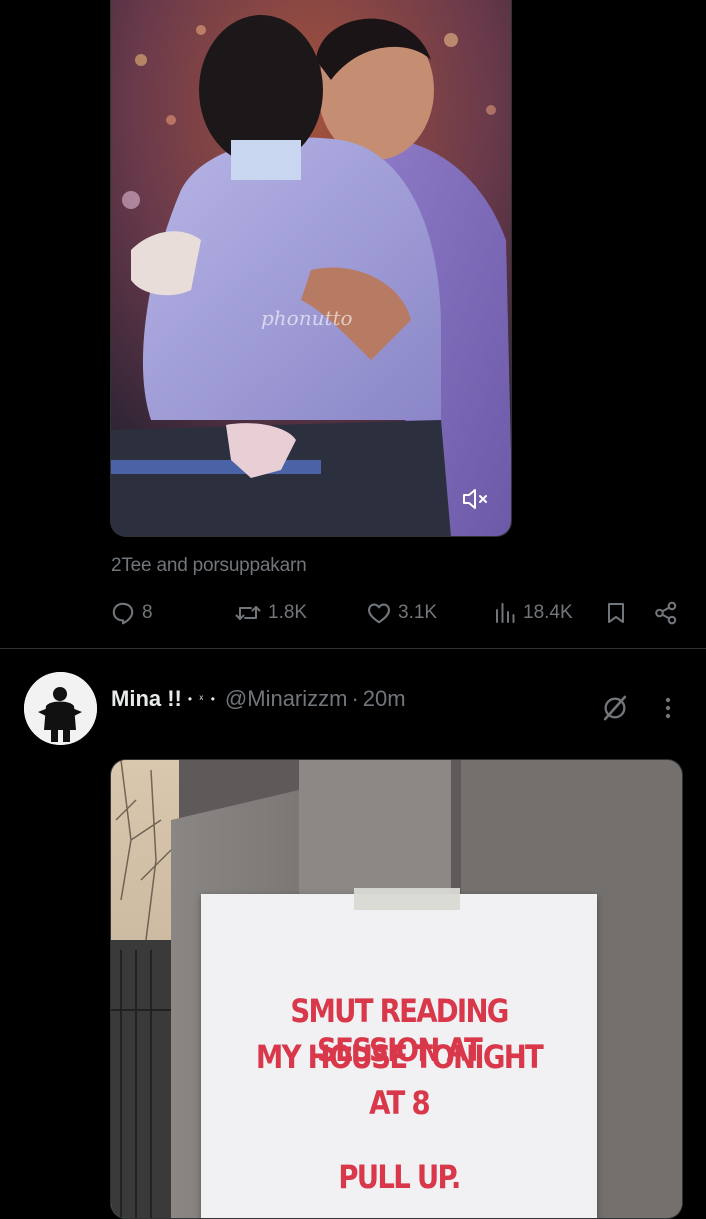  Describe the element at coordinates (209, 566) in the screenshot. I see `tagged-users: 2Tee and porsuppakarn` at that location.